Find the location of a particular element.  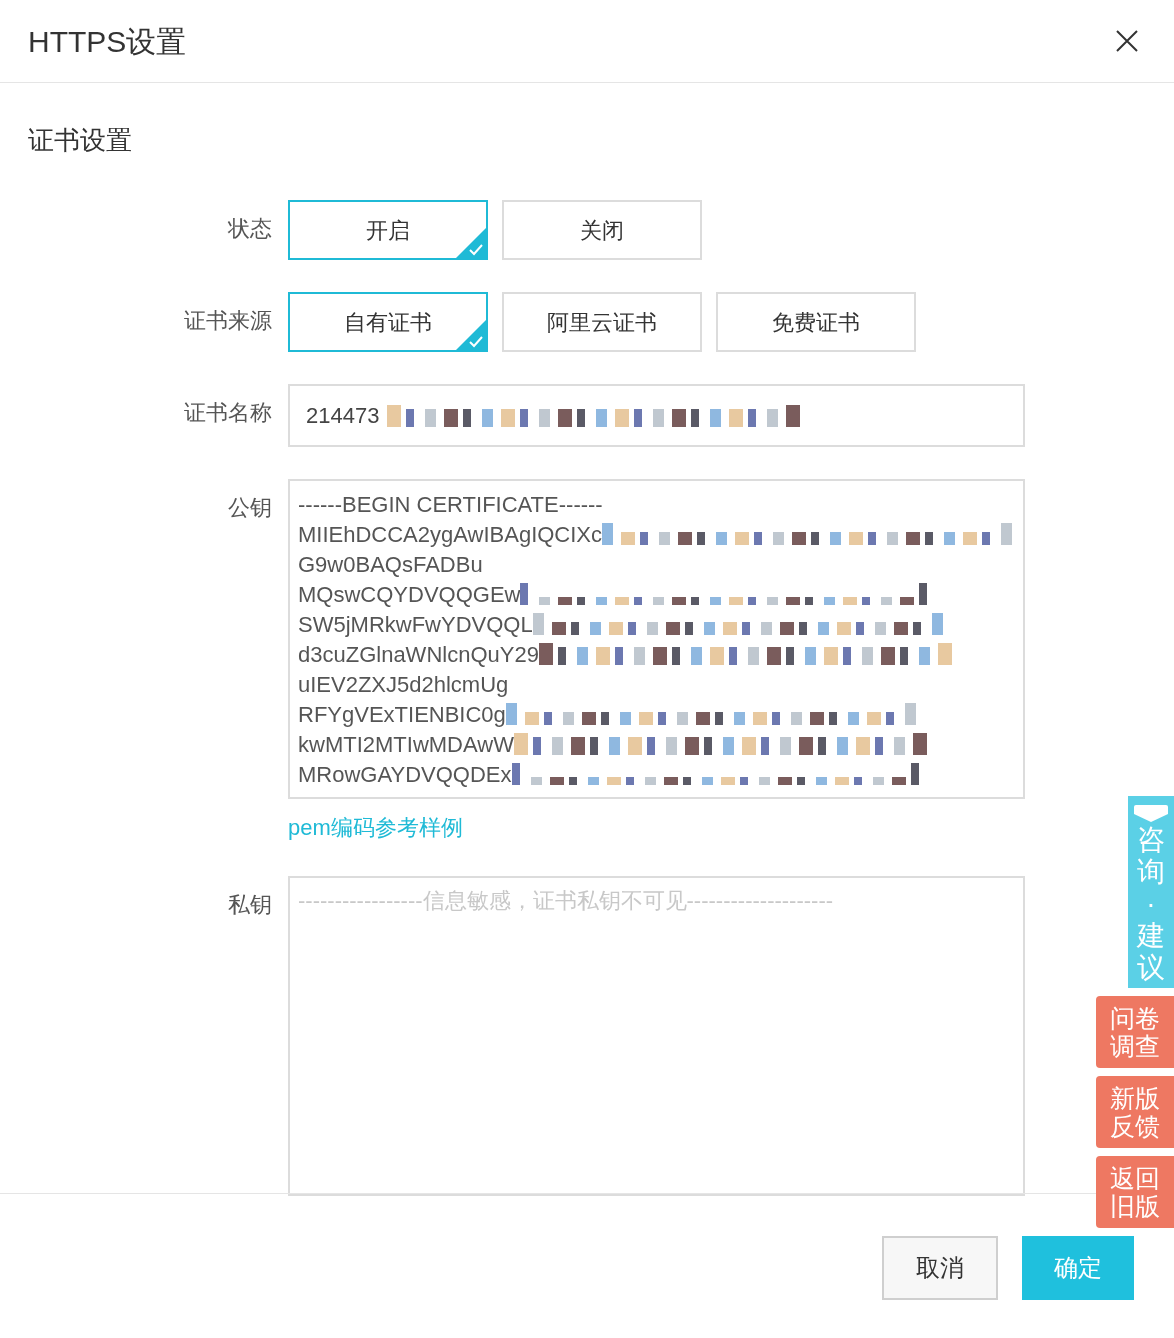

option-button: 阿里云证书 is located at coordinates (602, 322).